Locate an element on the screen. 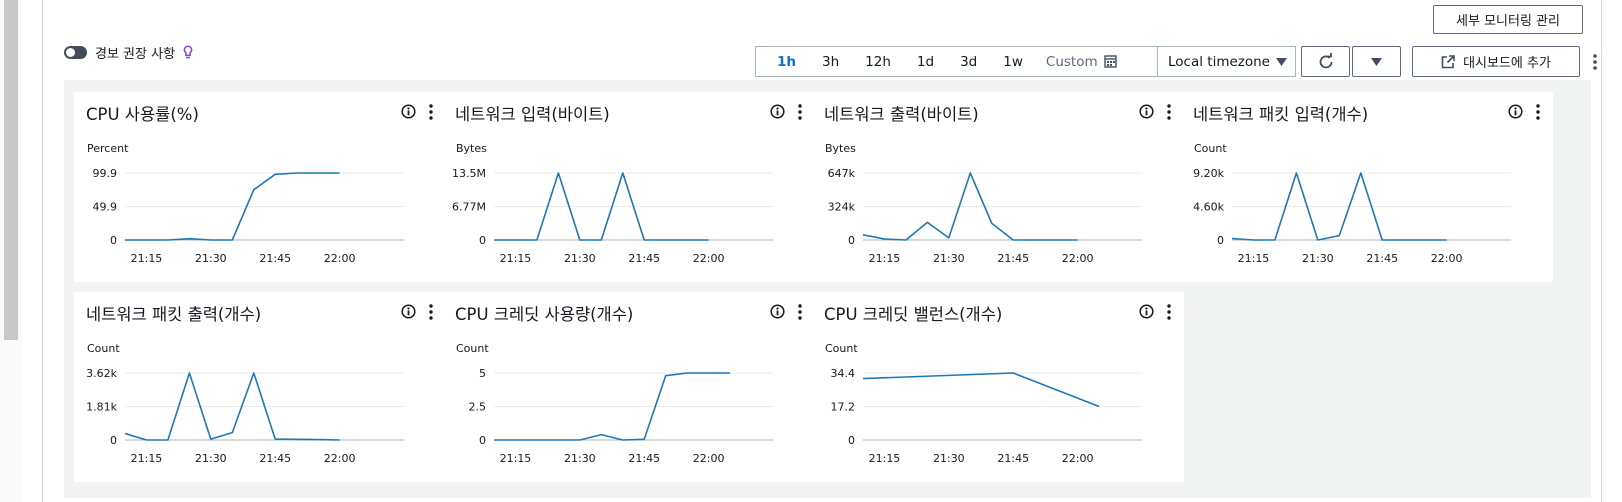 The height and width of the screenshot is (502, 1622). y-tick-label: 13.5M is located at coordinates (469, 173).